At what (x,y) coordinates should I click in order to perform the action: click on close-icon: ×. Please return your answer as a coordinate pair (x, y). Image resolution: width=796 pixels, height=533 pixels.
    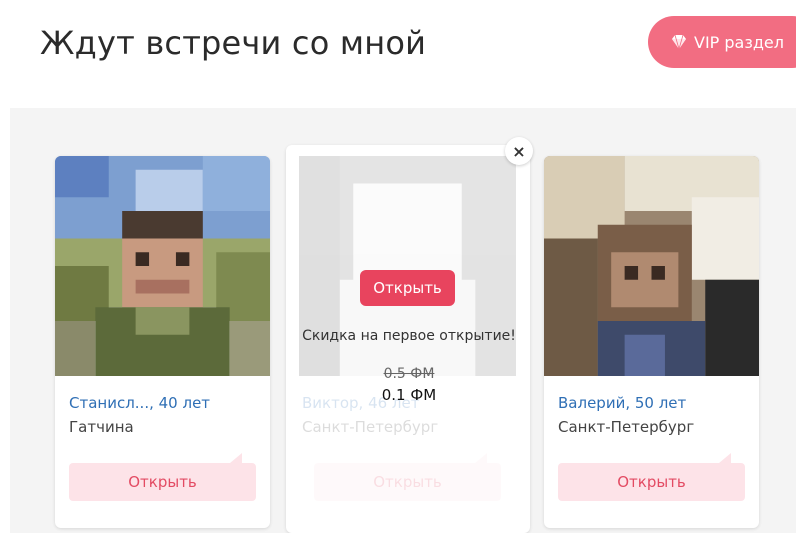
    Looking at the image, I should click on (519, 151).